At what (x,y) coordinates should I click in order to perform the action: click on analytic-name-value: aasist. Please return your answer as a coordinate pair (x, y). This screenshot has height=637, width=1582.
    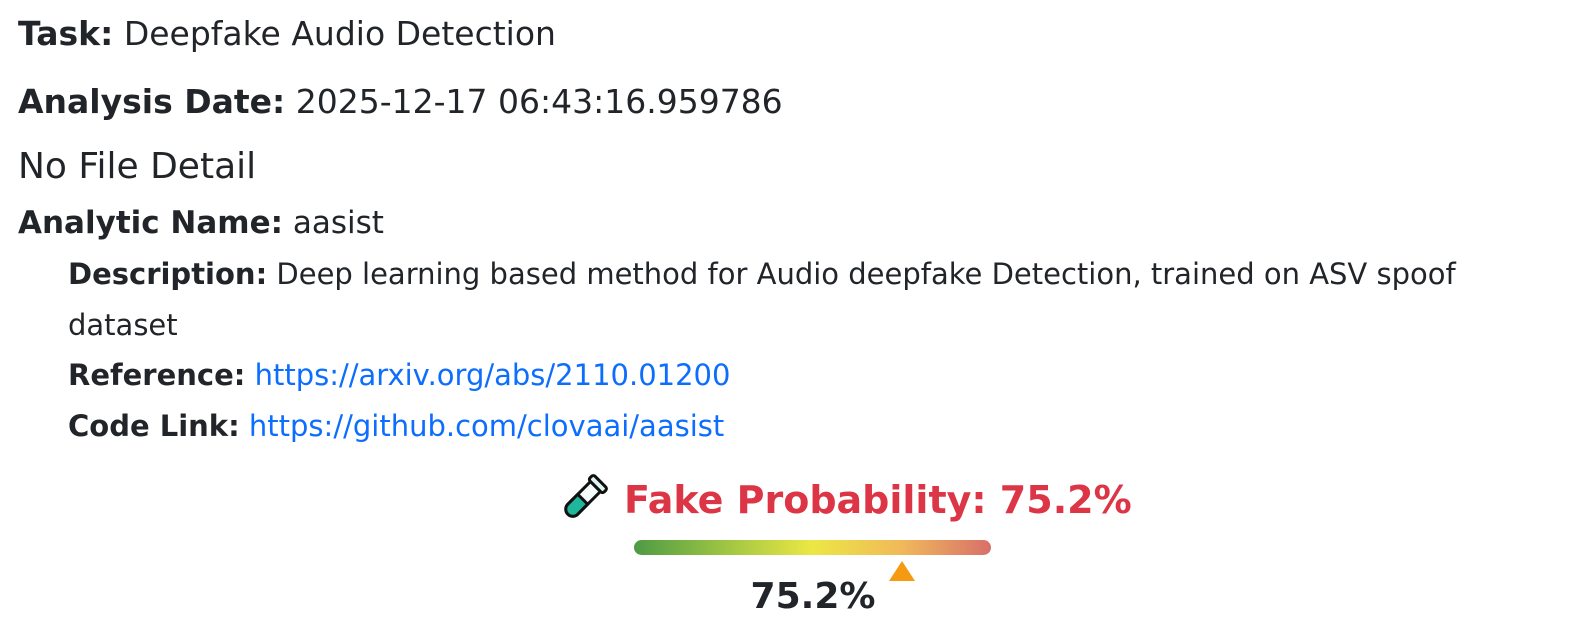
    Looking at the image, I should click on (338, 223).